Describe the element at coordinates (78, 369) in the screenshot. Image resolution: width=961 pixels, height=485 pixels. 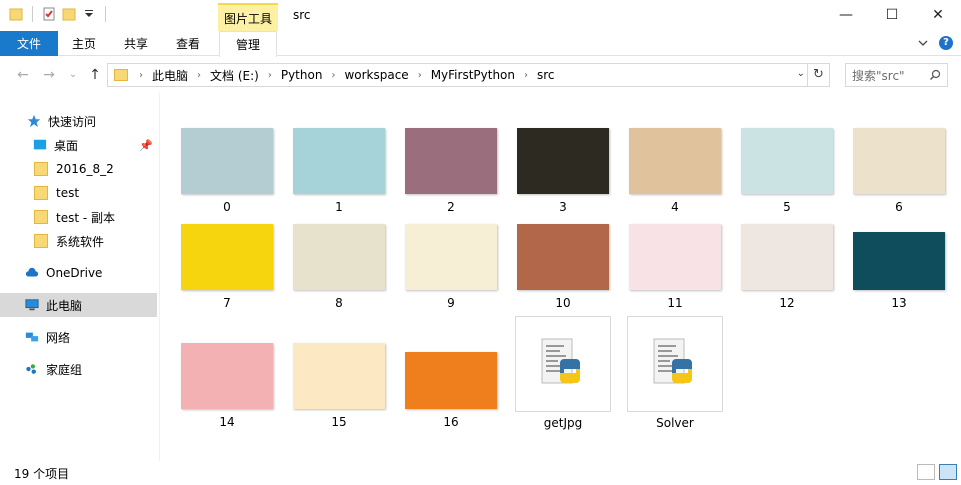
I see `sidebar-item-homegroup: 家庭组` at that location.